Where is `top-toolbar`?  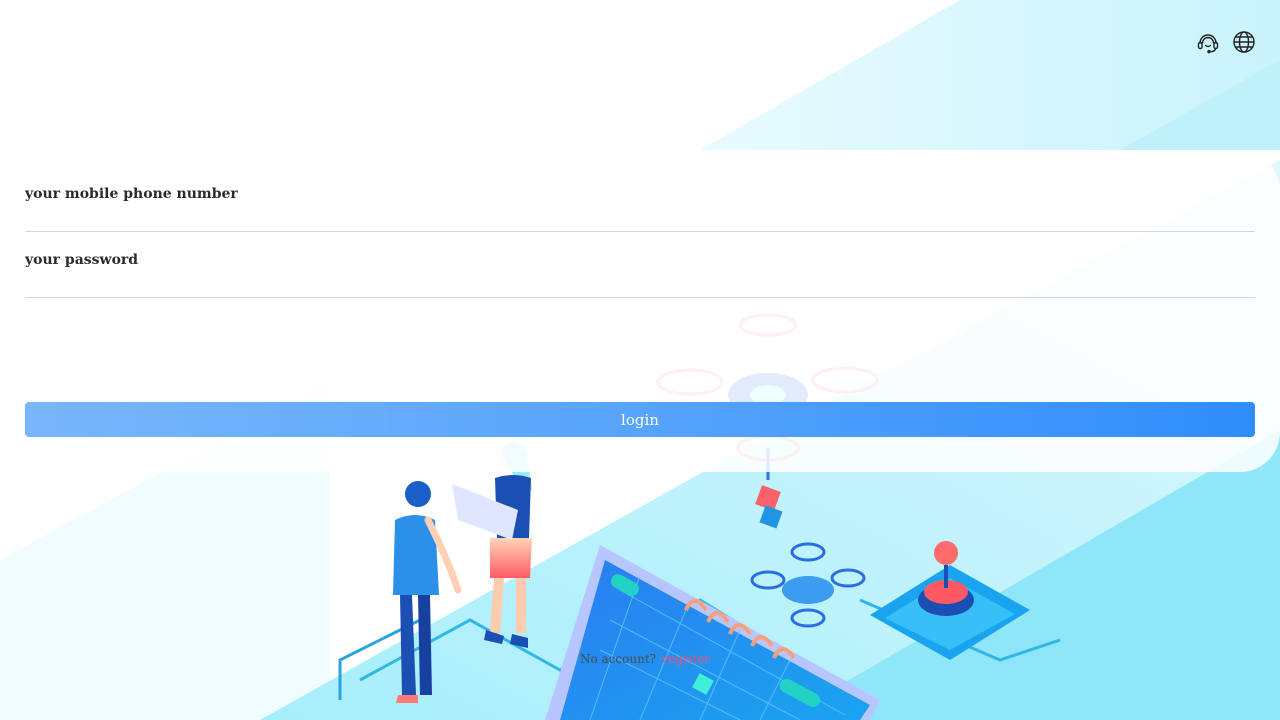 top-toolbar is located at coordinates (1226, 42).